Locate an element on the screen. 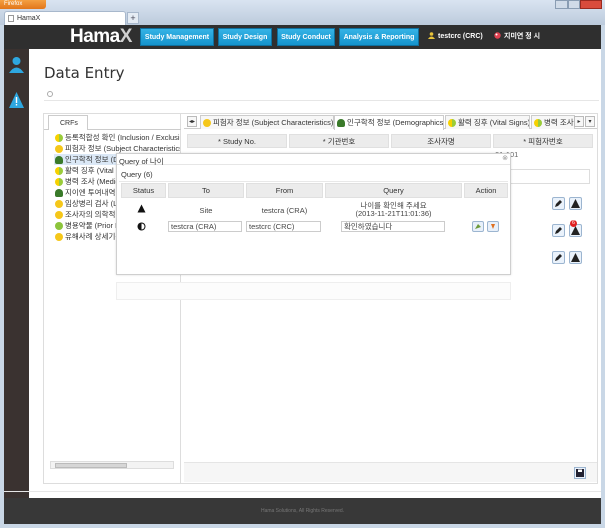 This screenshot has height=528, width=605. tab-medical-history: 병력 조사 is located at coordinates (553, 122).